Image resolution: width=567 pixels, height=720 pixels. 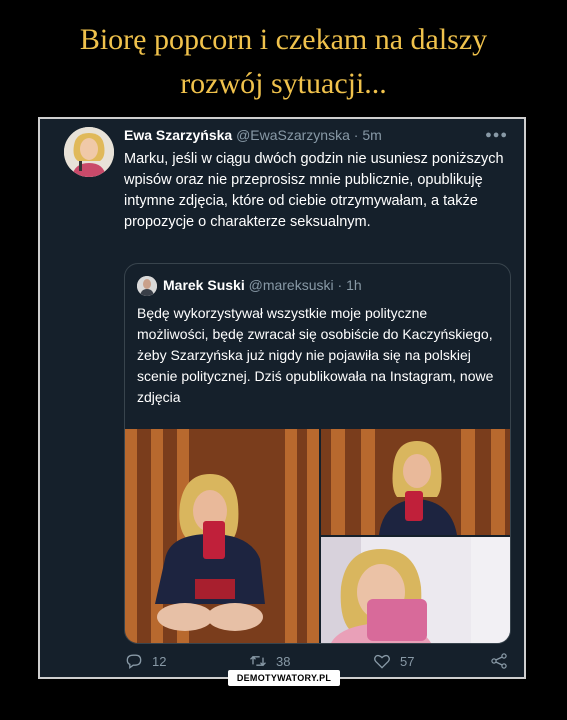 What do you see at coordinates (145, 661) in the screenshot?
I see `reply-button: 12` at bounding box center [145, 661].